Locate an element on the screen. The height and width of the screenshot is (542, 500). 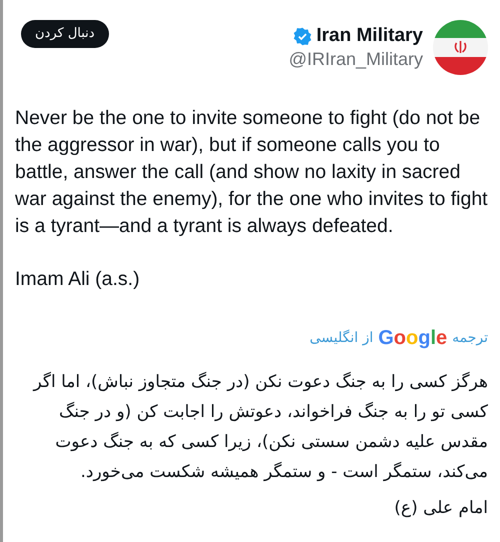
follow-button: دنبال کردن is located at coordinates (65, 34).